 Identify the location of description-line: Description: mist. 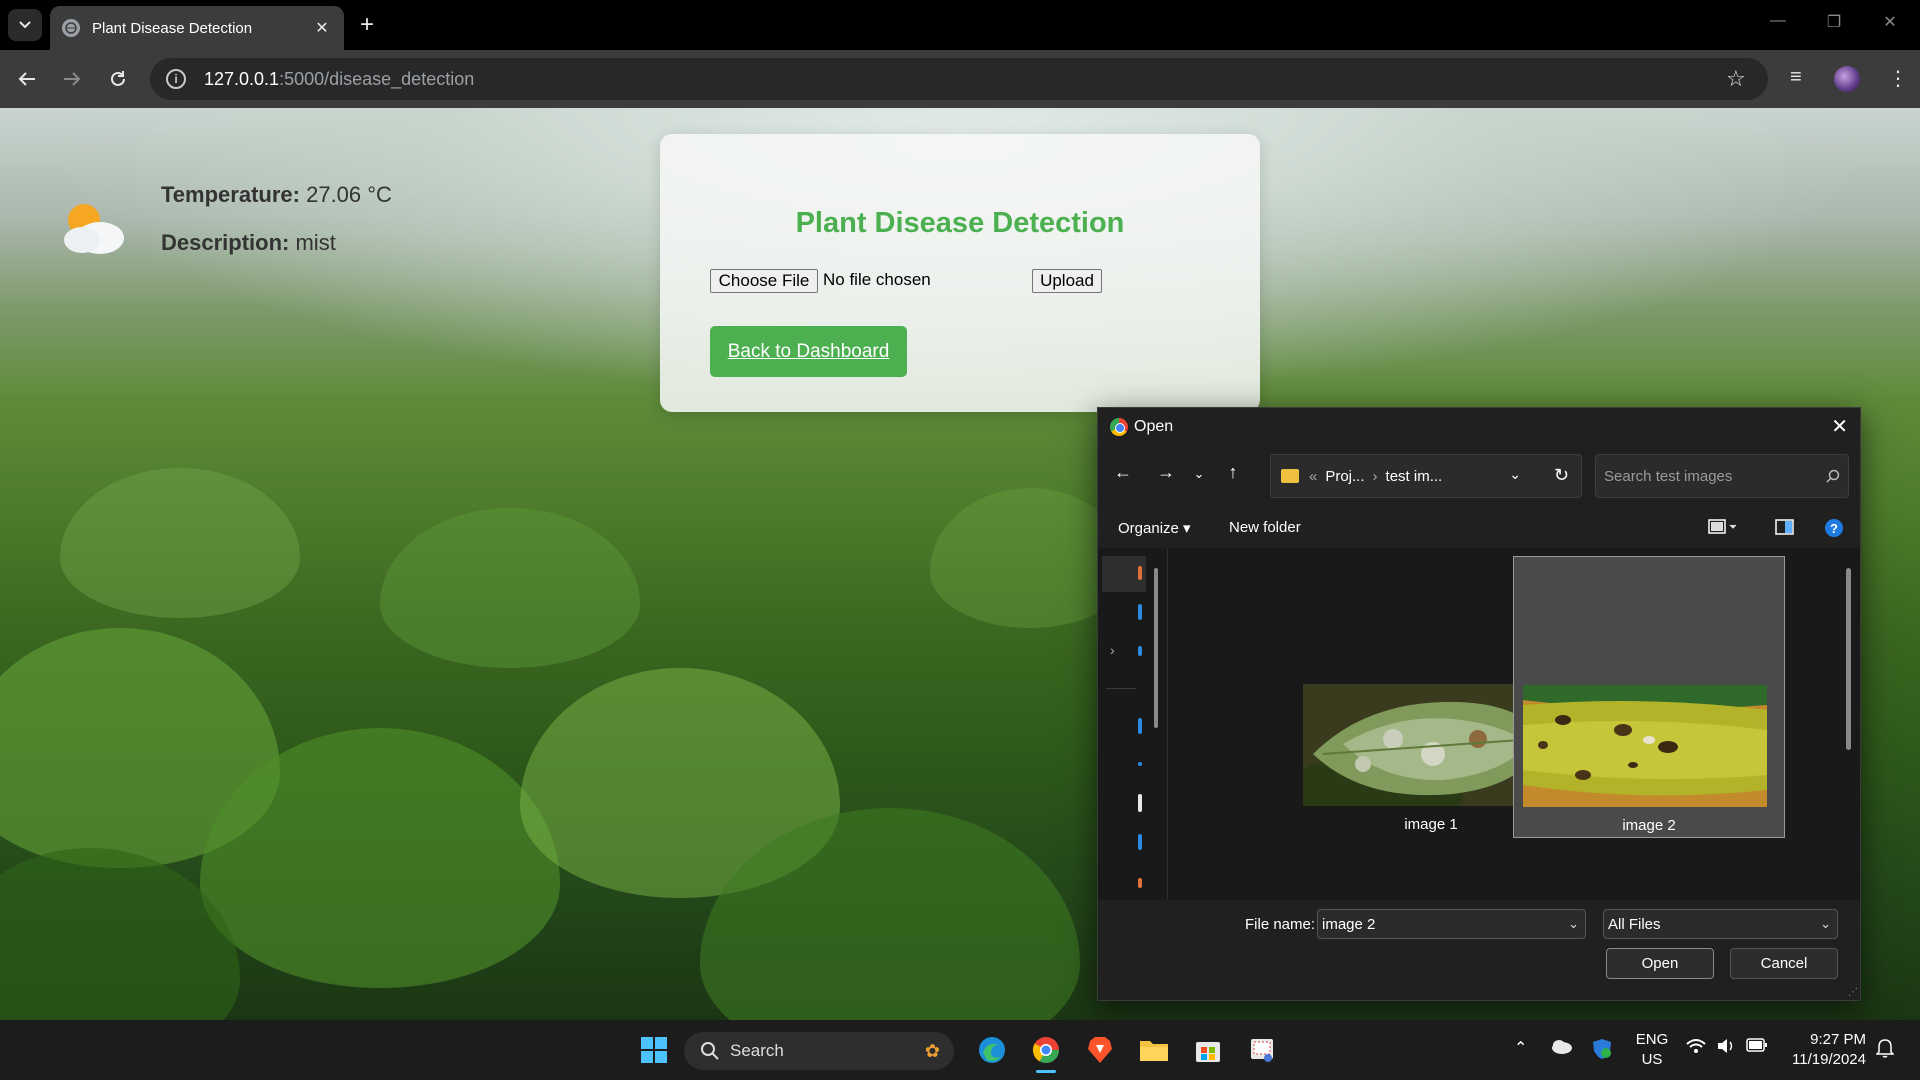
(248, 243).